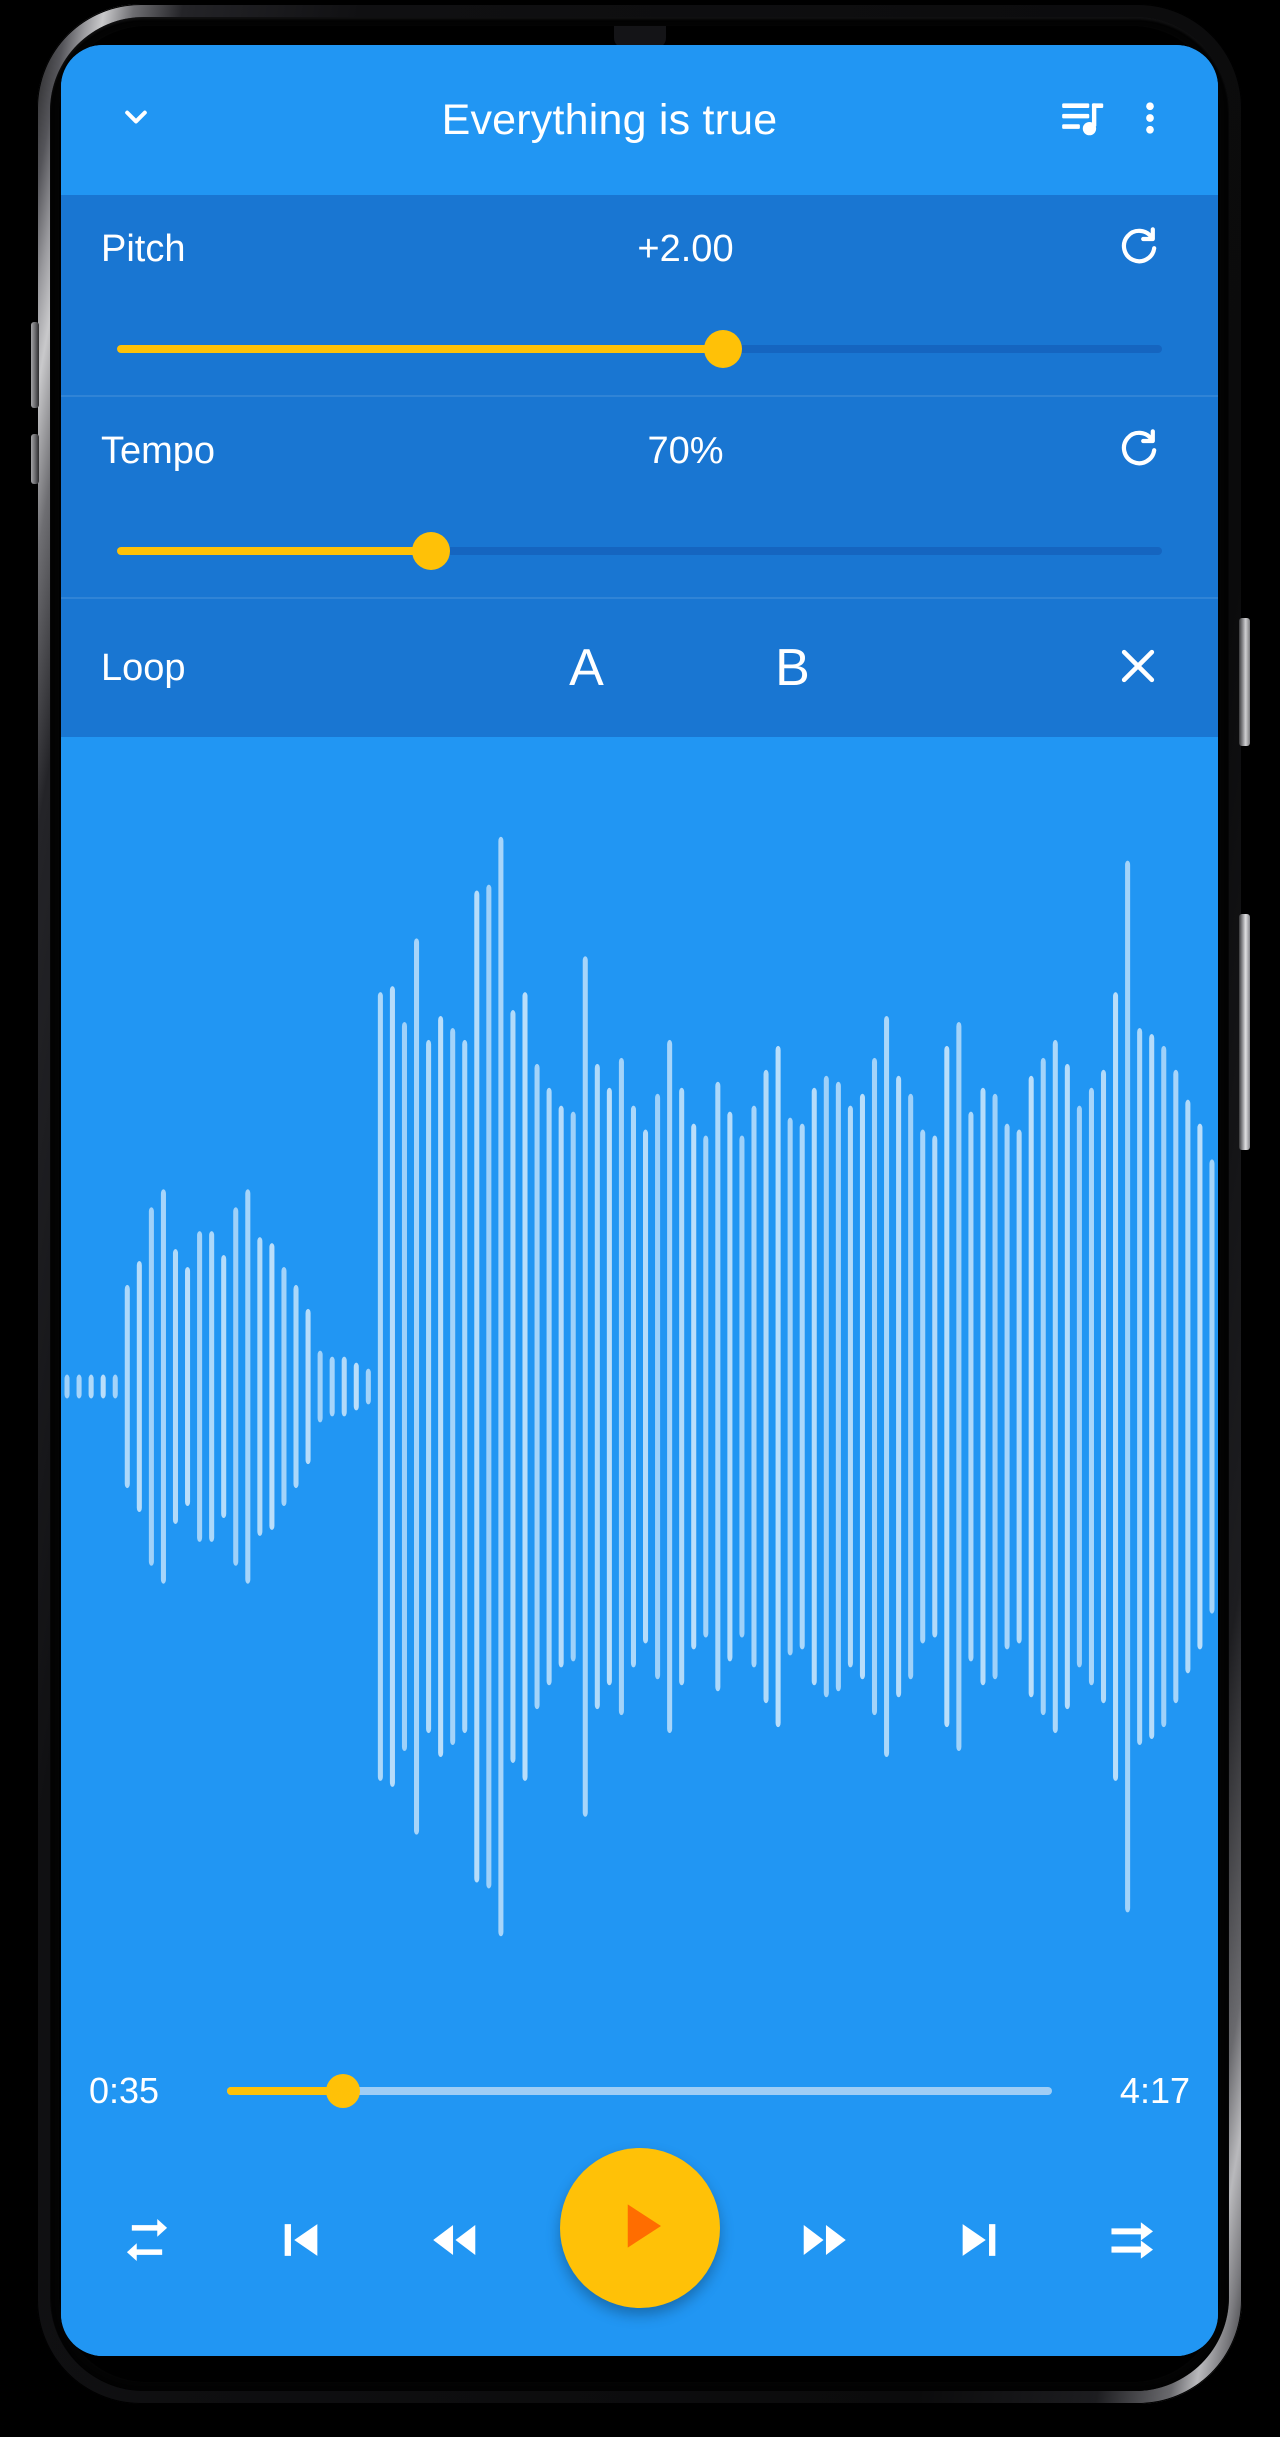 Image resolution: width=1280 pixels, height=2437 pixels. Describe the element at coordinates (1244, 682) in the screenshot. I see `power-button` at that location.